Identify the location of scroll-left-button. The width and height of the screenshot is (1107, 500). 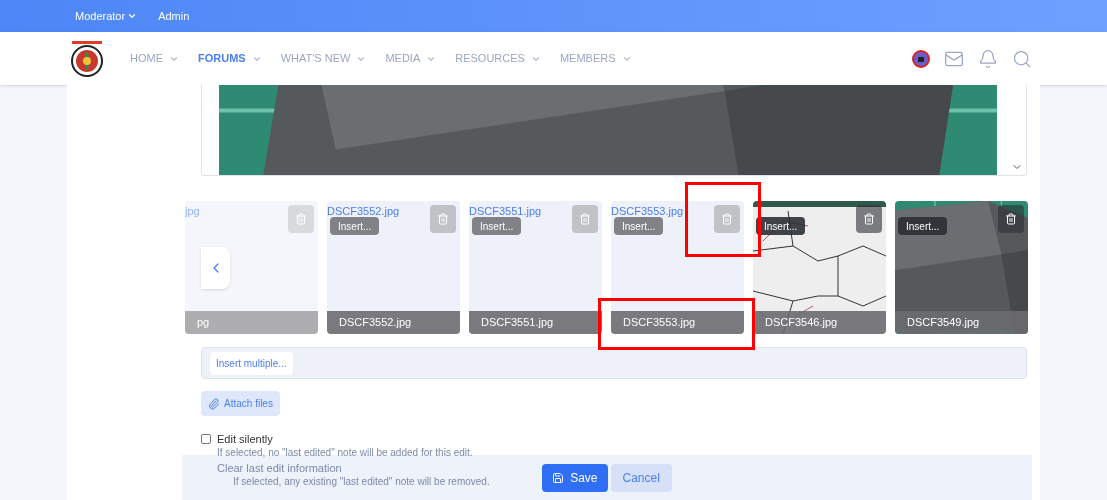
(215, 268).